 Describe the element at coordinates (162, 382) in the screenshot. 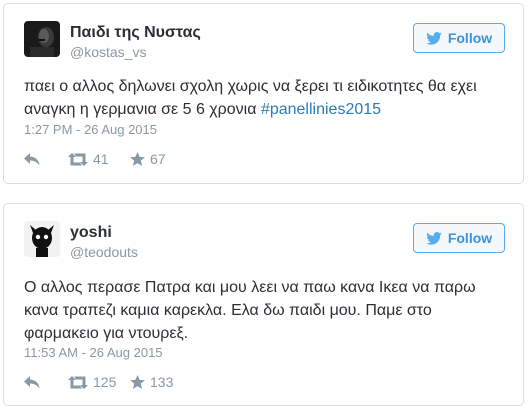

I see `favorite-count: 133` at that location.